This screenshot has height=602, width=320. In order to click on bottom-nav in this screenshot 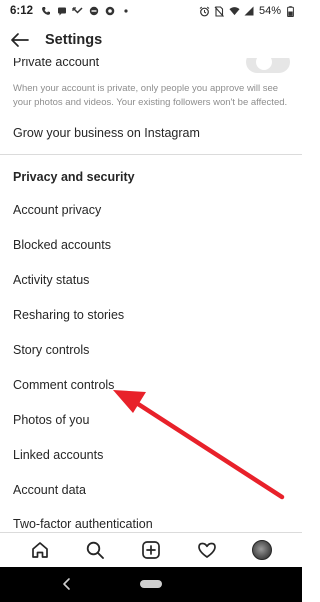, I will do `click(151, 549)`.